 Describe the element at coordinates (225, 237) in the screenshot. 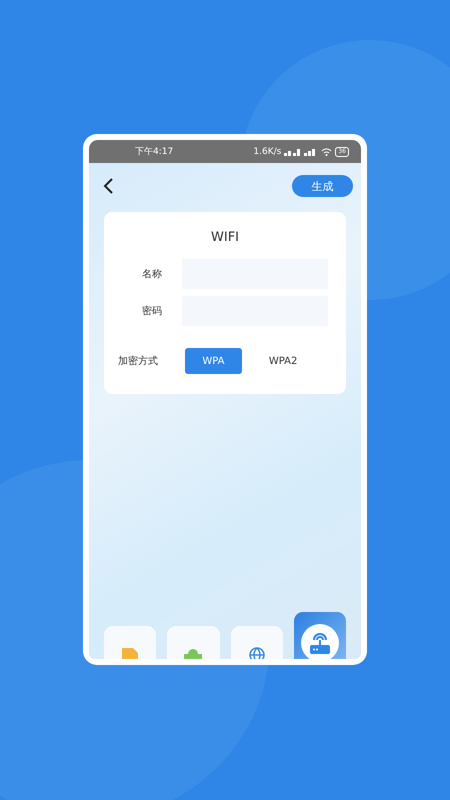

I see `form-title: WIFI` at that location.